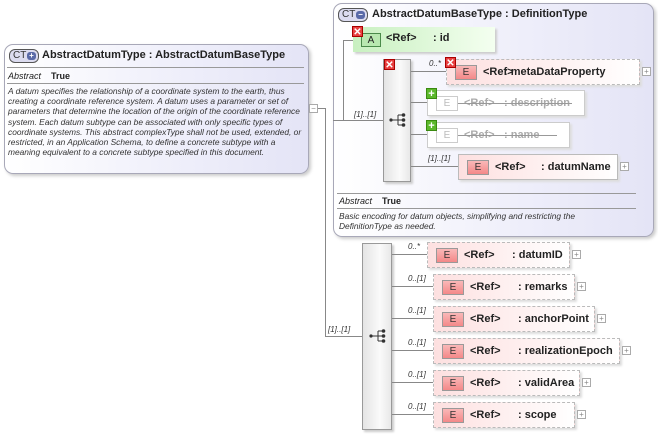 This screenshot has width=658, height=436. What do you see at coordinates (565, 351) in the screenshot?
I see `element-name: : realizationEpoch` at bounding box center [565, 351].